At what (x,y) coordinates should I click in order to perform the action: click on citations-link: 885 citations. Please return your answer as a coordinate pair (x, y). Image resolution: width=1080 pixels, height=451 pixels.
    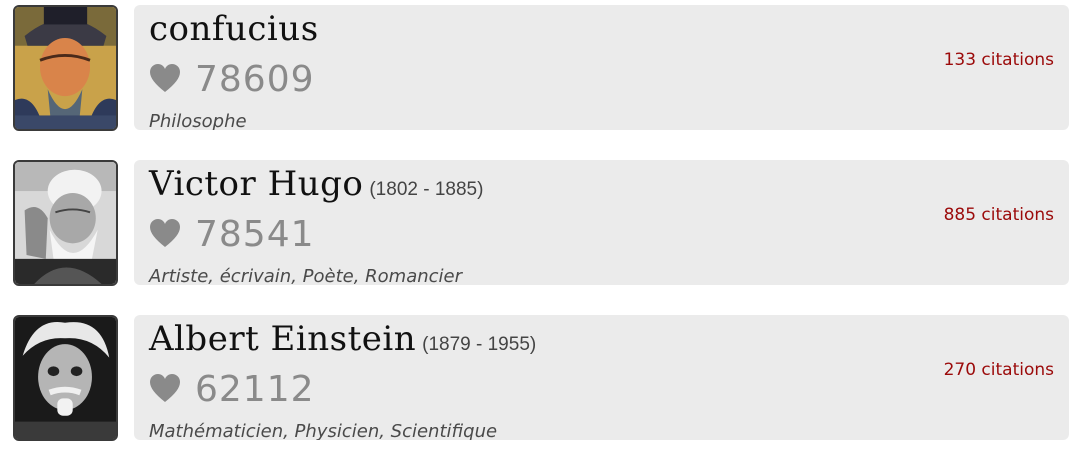
    Looking at the image, I should click on (999, 215).